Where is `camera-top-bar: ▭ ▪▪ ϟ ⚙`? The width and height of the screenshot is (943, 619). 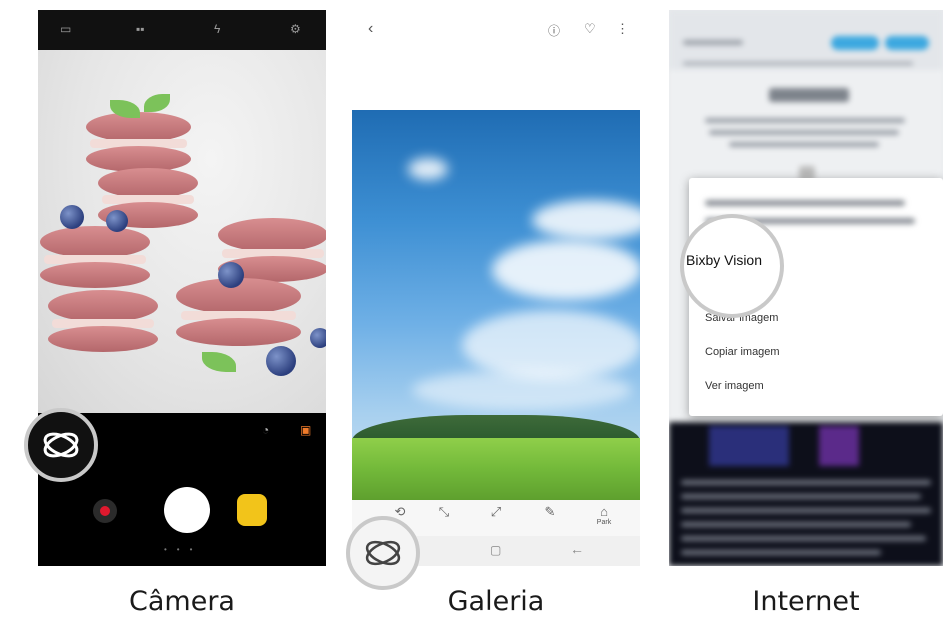 camera-top-bar: ▭ ▪▪ ϟ ⚙ is located at coordinates (182, 30).